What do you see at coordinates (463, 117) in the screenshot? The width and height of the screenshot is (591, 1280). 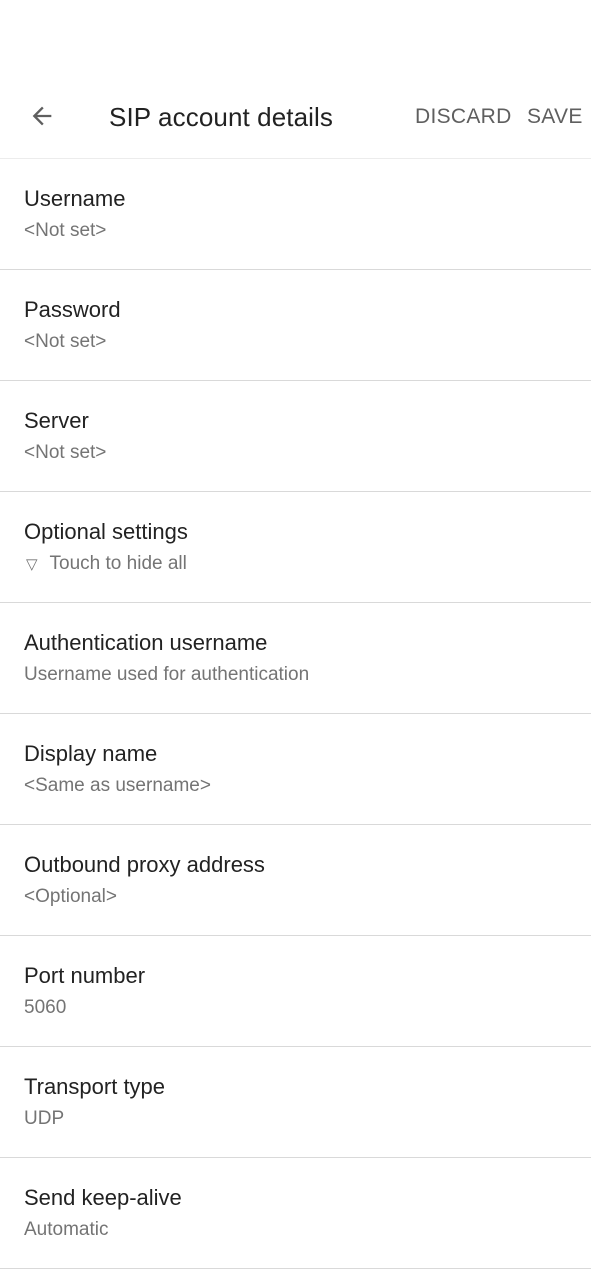 I see `discard-button: DISCARD` at bounding box center [463, 117].